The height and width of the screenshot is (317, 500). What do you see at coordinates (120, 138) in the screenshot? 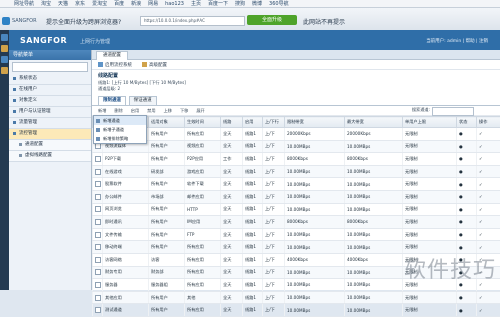
I see `context-menu-item: 新增排除策略` at bounding box center [120, 138].